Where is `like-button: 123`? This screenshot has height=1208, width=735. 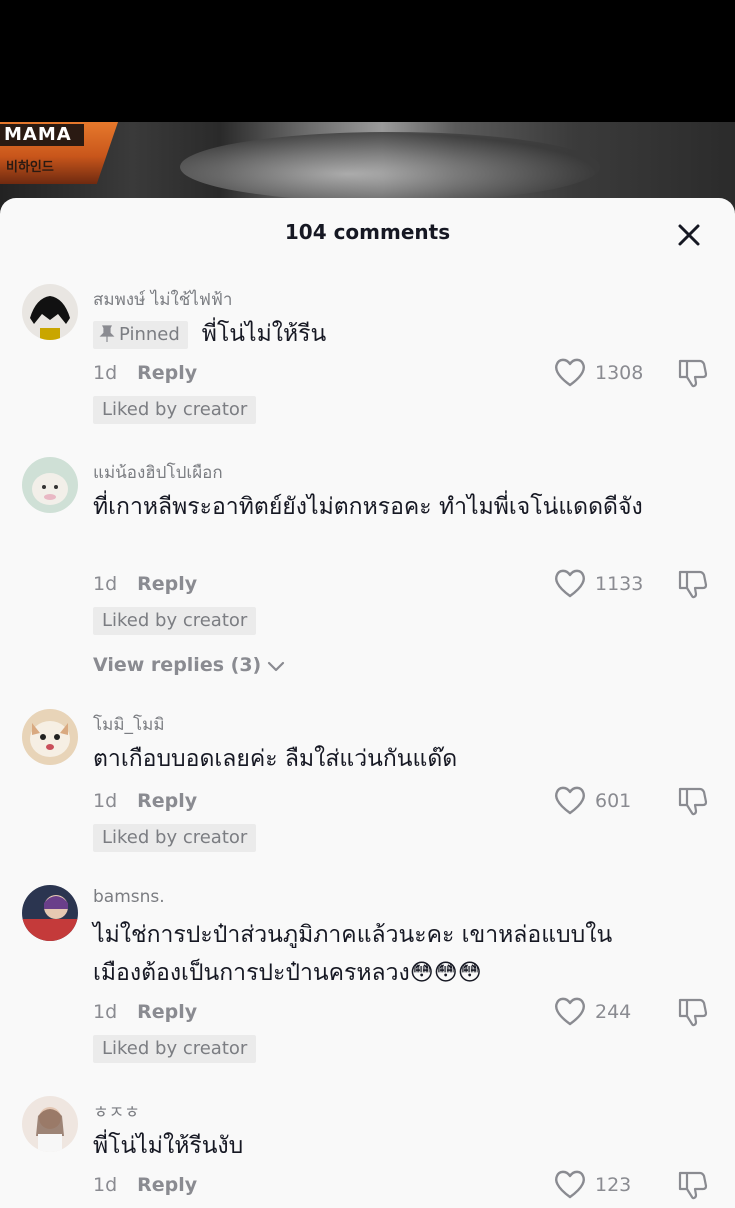 like-button: 123 is located at coordinates (608, 1185).